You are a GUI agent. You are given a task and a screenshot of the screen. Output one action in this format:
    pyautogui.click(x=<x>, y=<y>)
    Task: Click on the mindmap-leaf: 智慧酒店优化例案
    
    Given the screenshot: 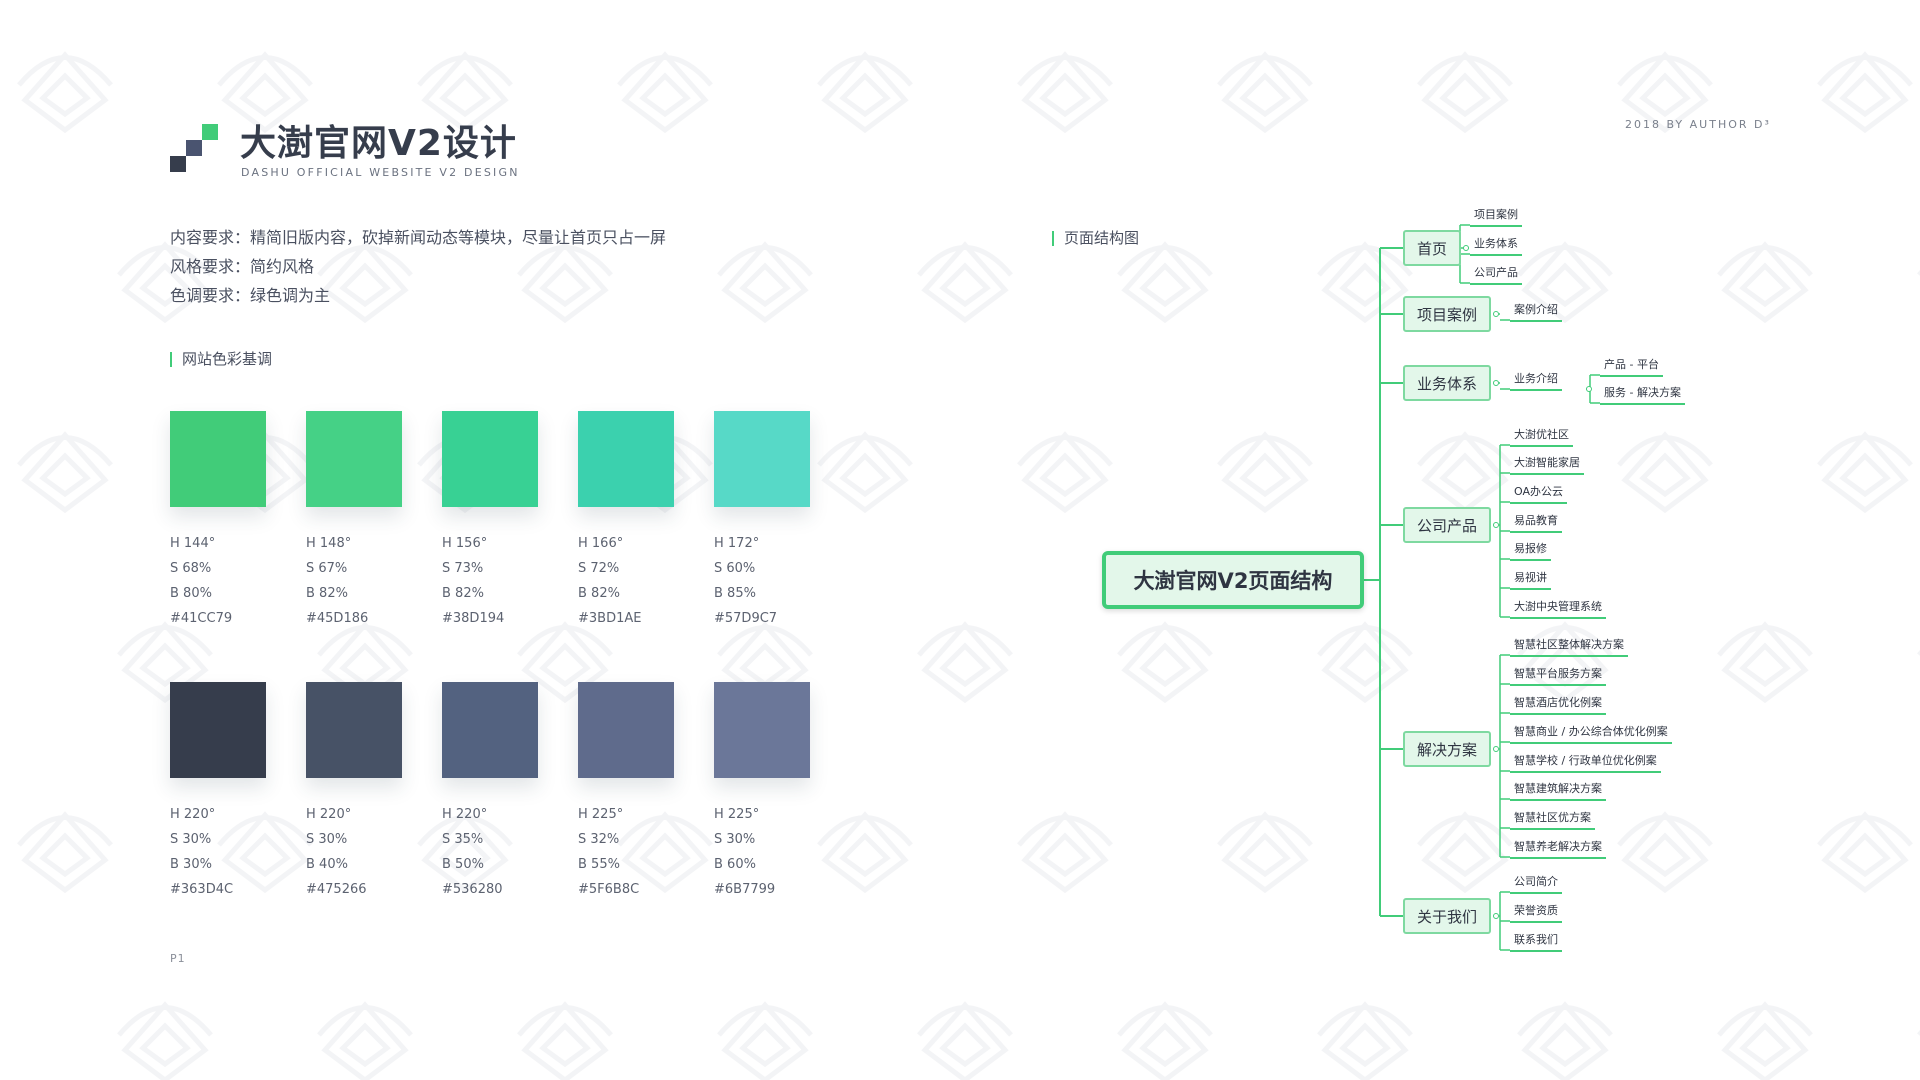 What is the action you would take?
    pyautogui.click(x=1558, y=705)
    